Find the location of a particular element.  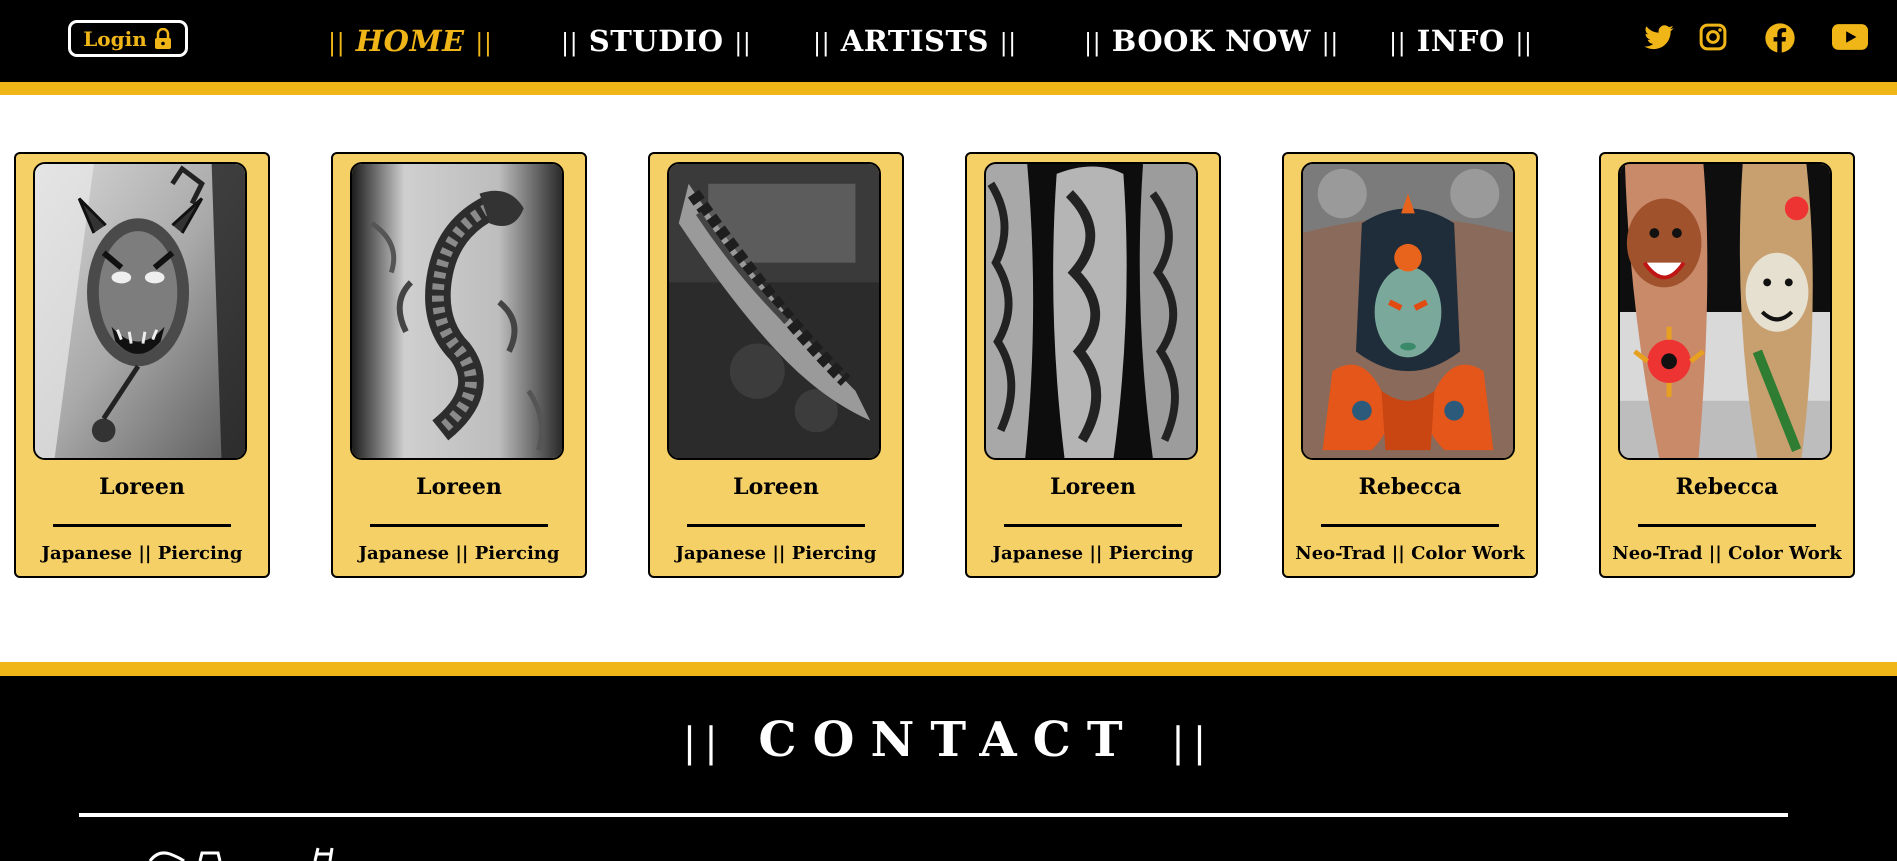

twitter-icon is located at coordinates (1659, 40).